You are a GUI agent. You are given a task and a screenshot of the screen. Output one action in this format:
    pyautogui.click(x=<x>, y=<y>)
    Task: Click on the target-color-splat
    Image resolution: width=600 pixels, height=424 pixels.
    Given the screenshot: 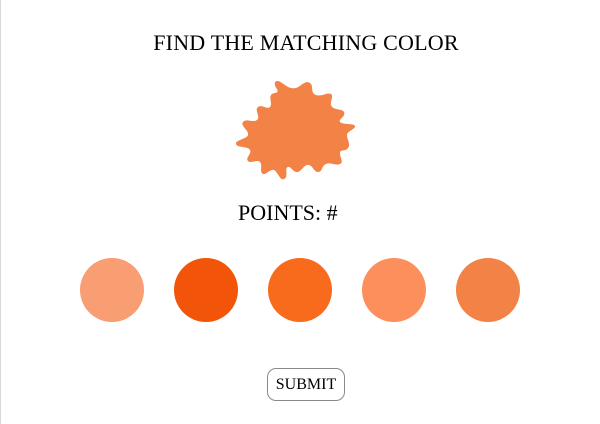 What is the action you would take?
    pyautogui.click(x=295, y=130)
    